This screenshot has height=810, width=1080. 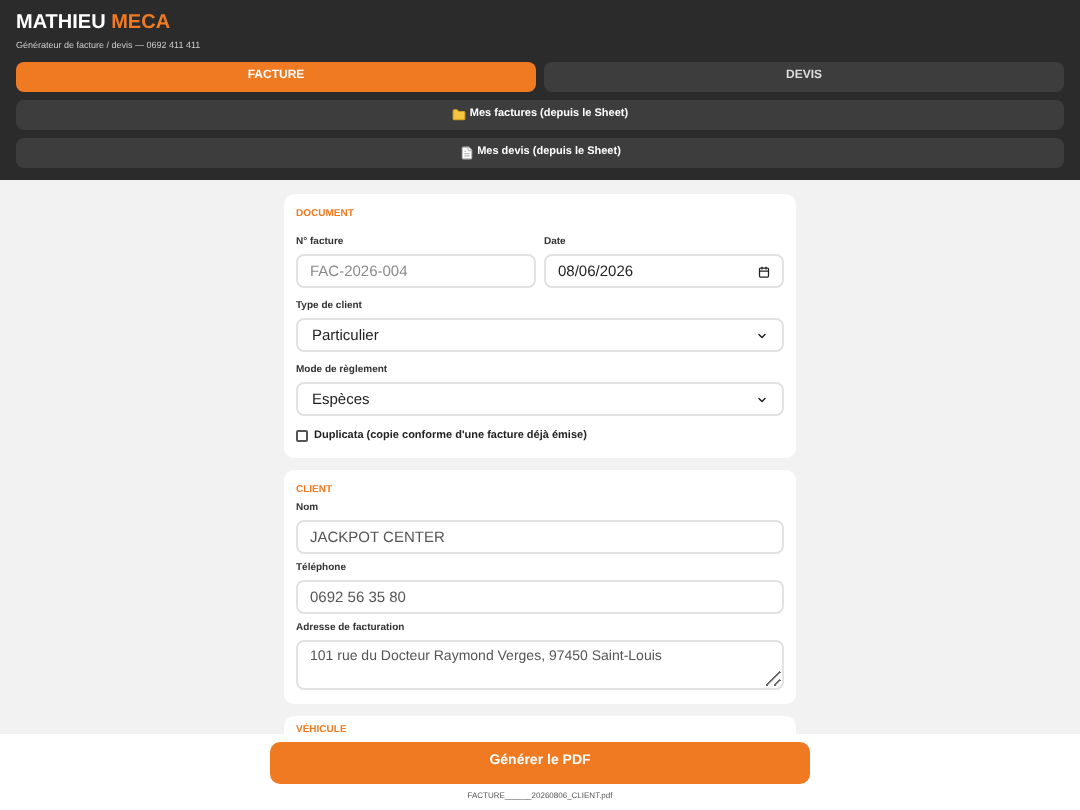 I want to click on calendar-icon, so click(x=764, y=271).